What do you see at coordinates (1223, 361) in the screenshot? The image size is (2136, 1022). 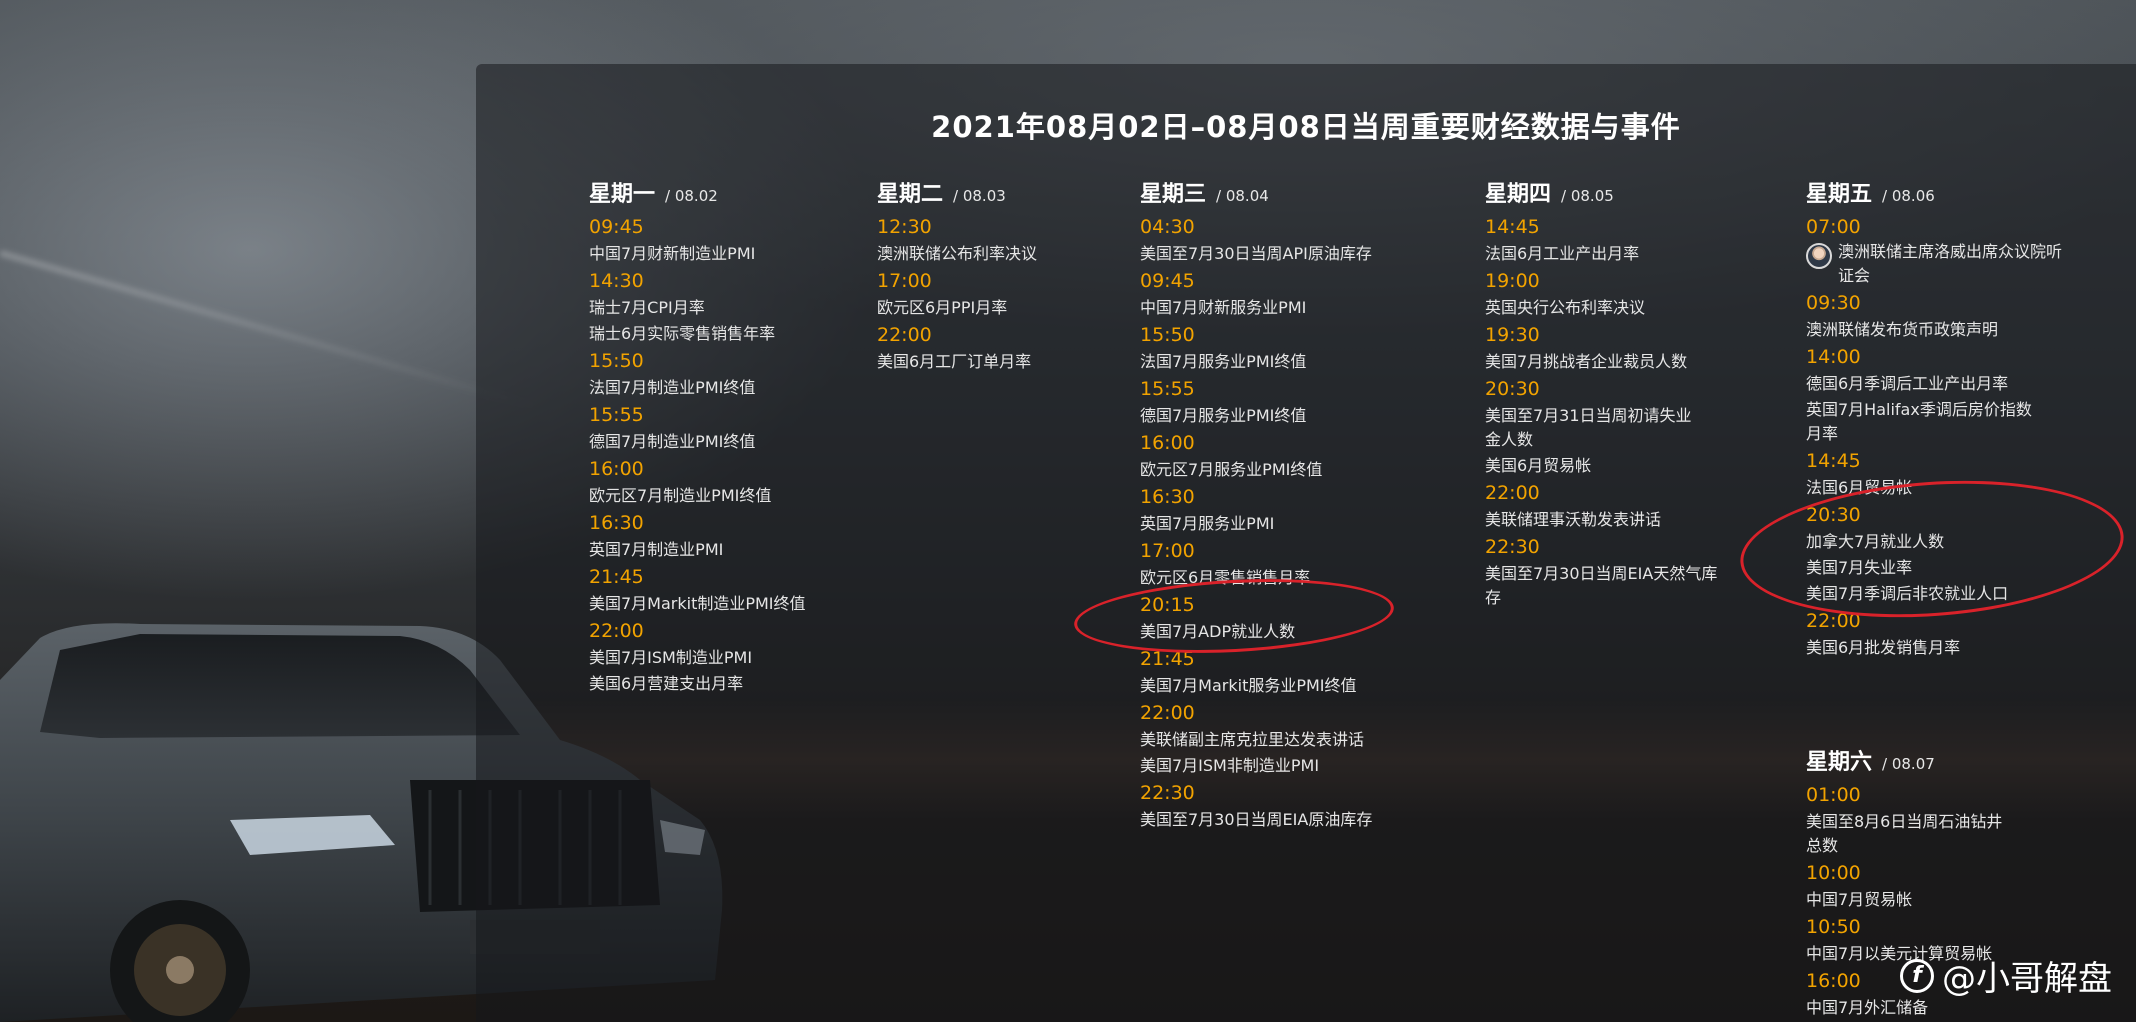 I see `event-item: 法国7月服务业PMI终值` at bounding box center [1223, 361].